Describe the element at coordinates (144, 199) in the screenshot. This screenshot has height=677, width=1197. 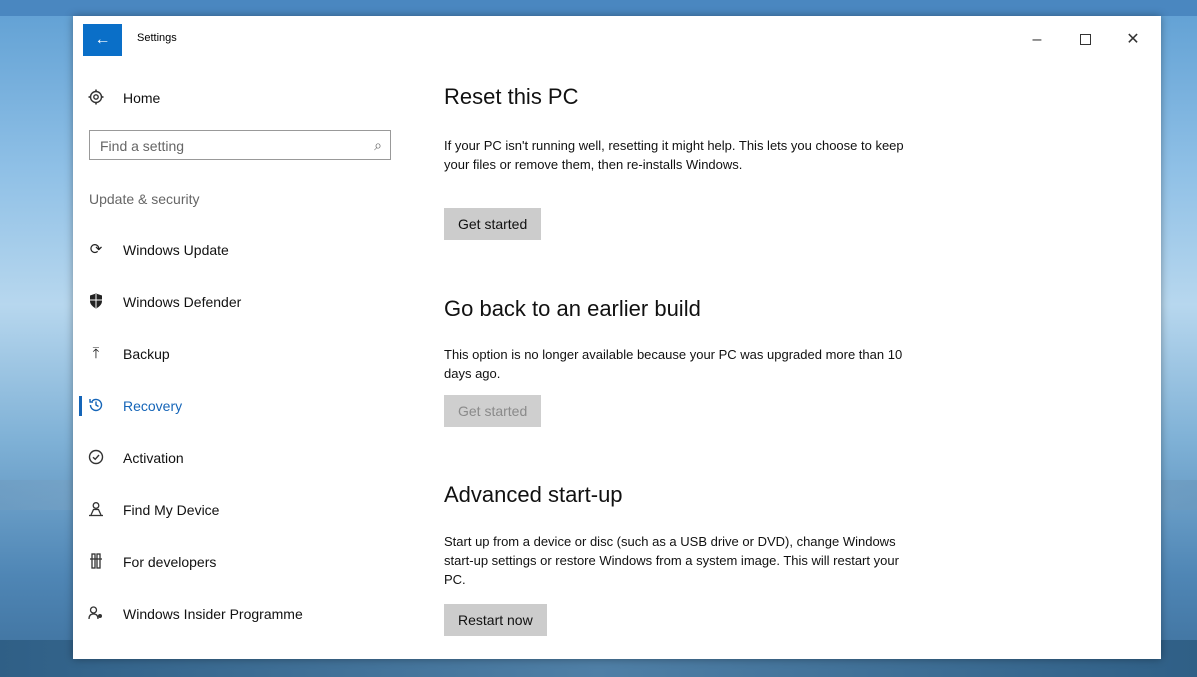
I see `sidebar-section-title: Update & security` at that location.